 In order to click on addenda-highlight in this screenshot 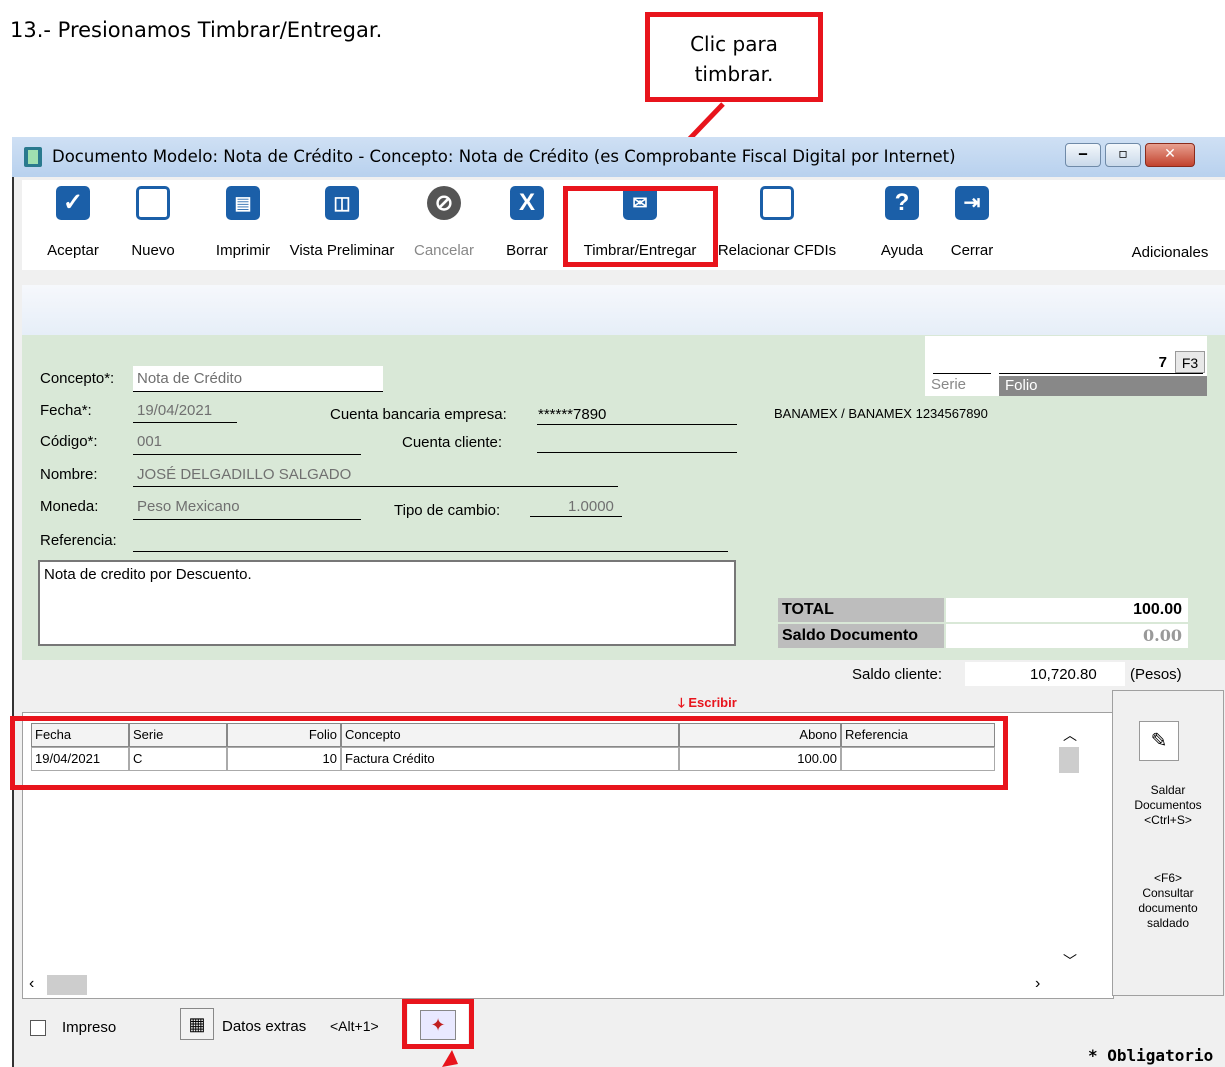, I will do `click(438, 1024)`.